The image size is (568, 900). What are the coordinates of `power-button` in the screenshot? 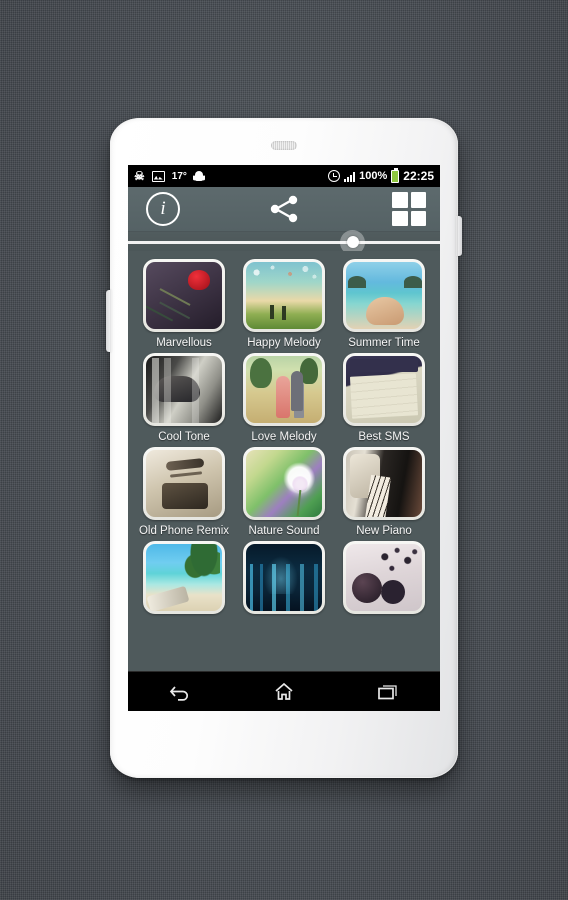 It's located at (459, 236).